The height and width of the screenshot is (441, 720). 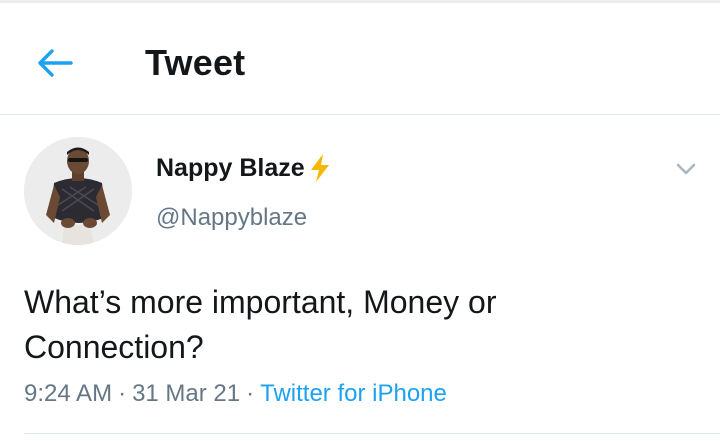 I want to click on author-handle: @Nappyblaze, so click(x=231, y=218).